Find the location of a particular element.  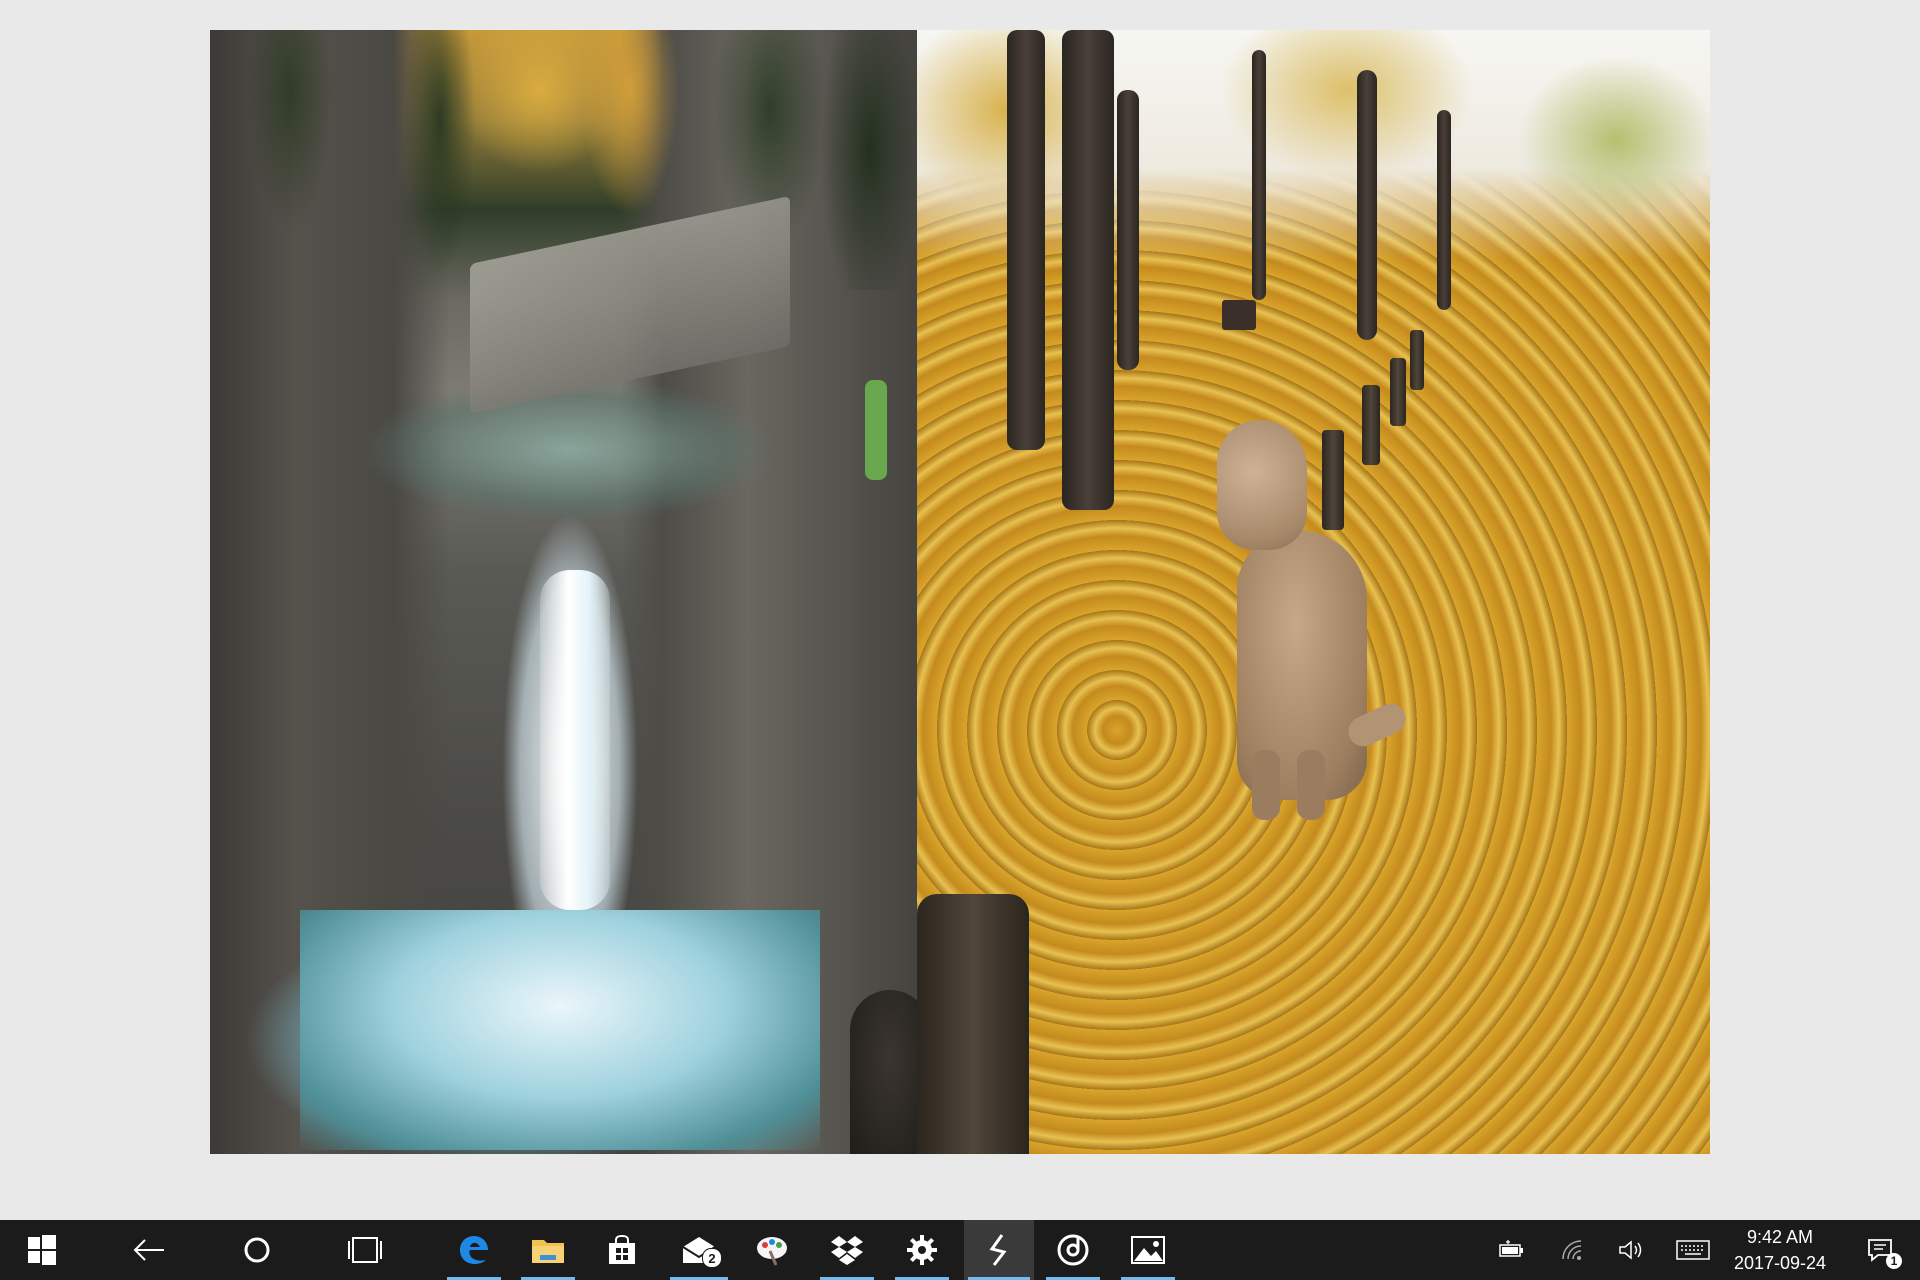

wifi-button is located at coordinates (1572, 1250).